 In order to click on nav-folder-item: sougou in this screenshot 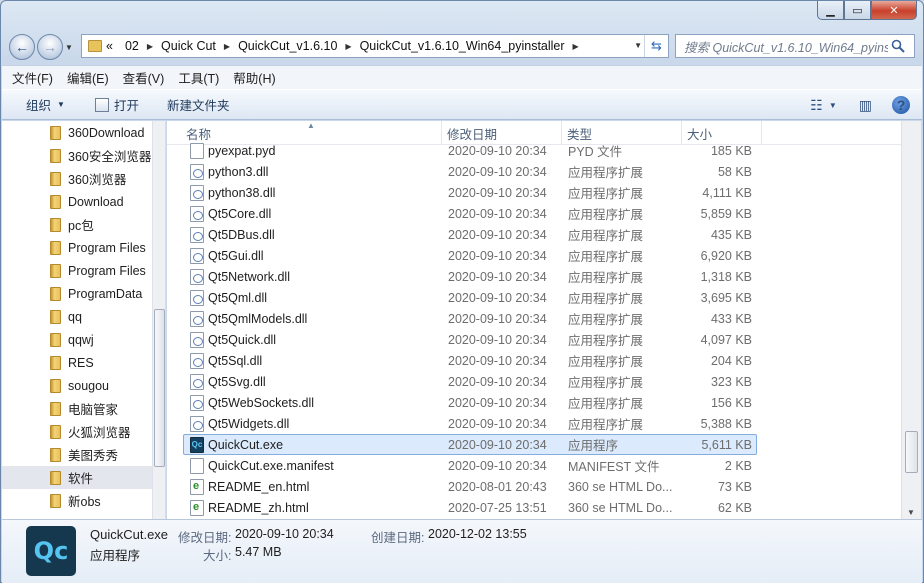, I will do `click(77, 385)`.